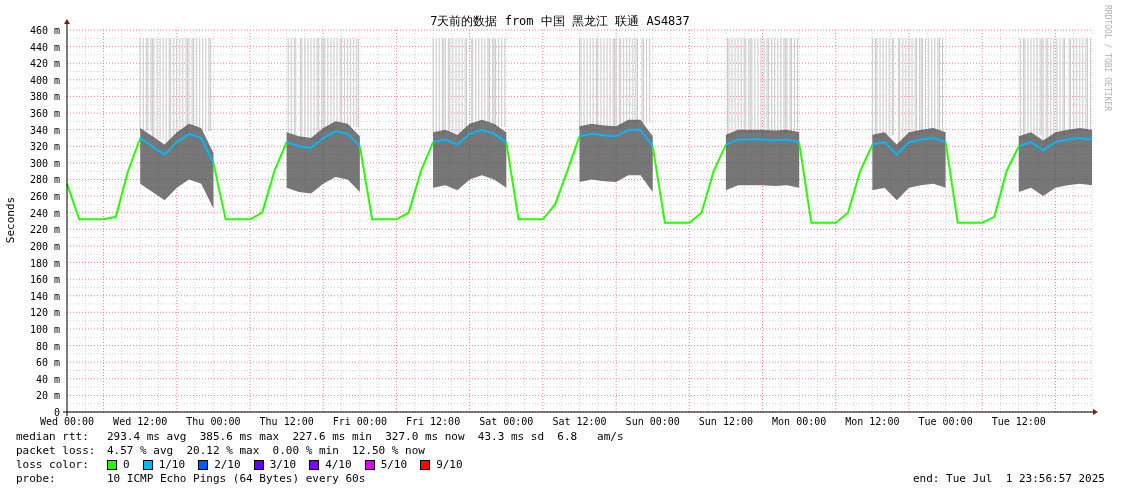 The image size is (1121, 494). I want to click on y-tick-label: 300 m, so click(44, 163).